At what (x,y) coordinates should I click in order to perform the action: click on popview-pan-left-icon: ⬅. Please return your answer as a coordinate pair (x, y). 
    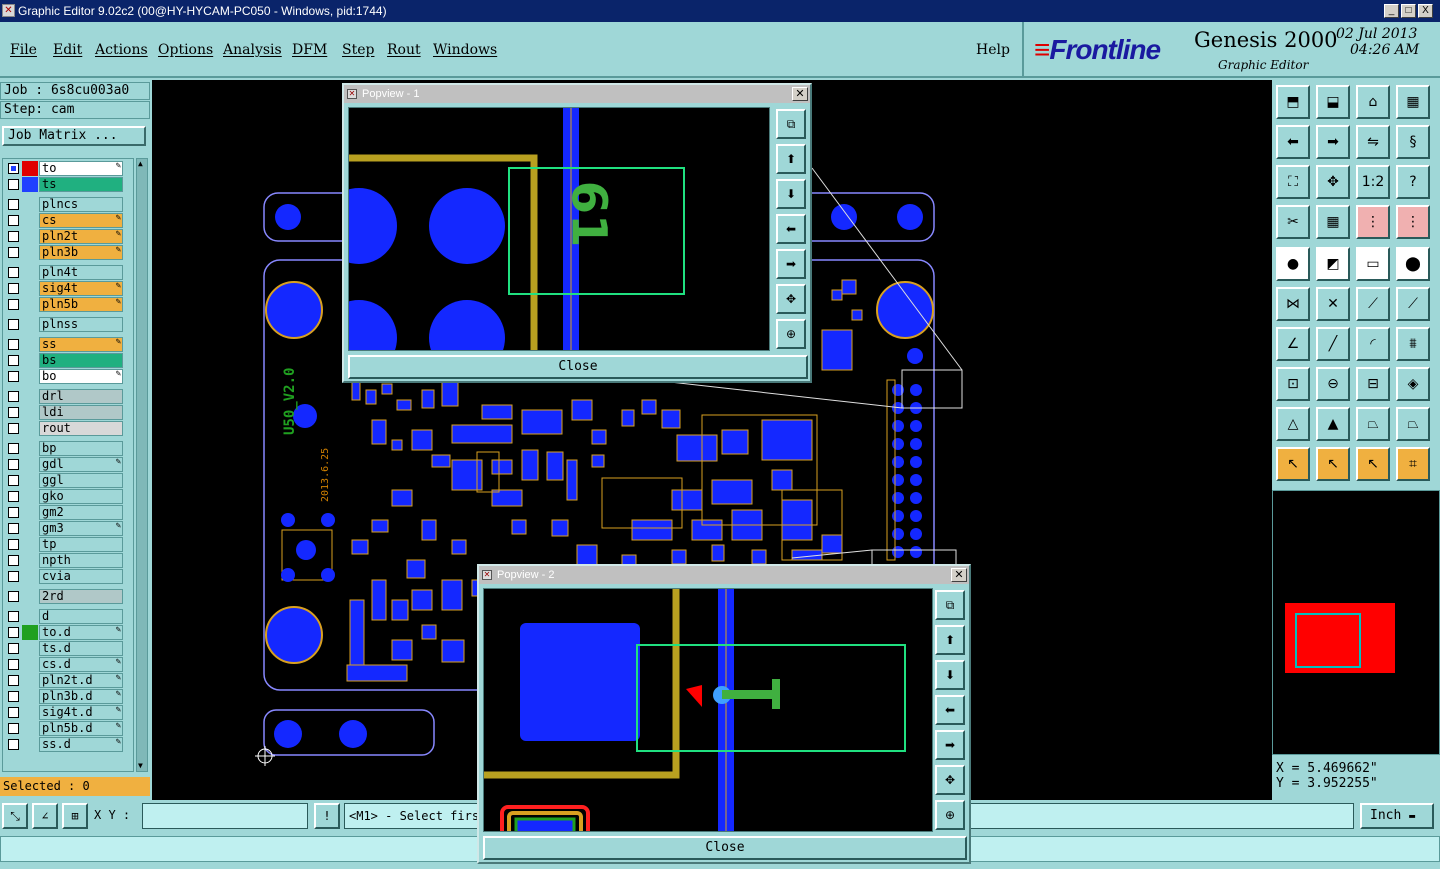
    Looking at the image, I should click on (791, 229).